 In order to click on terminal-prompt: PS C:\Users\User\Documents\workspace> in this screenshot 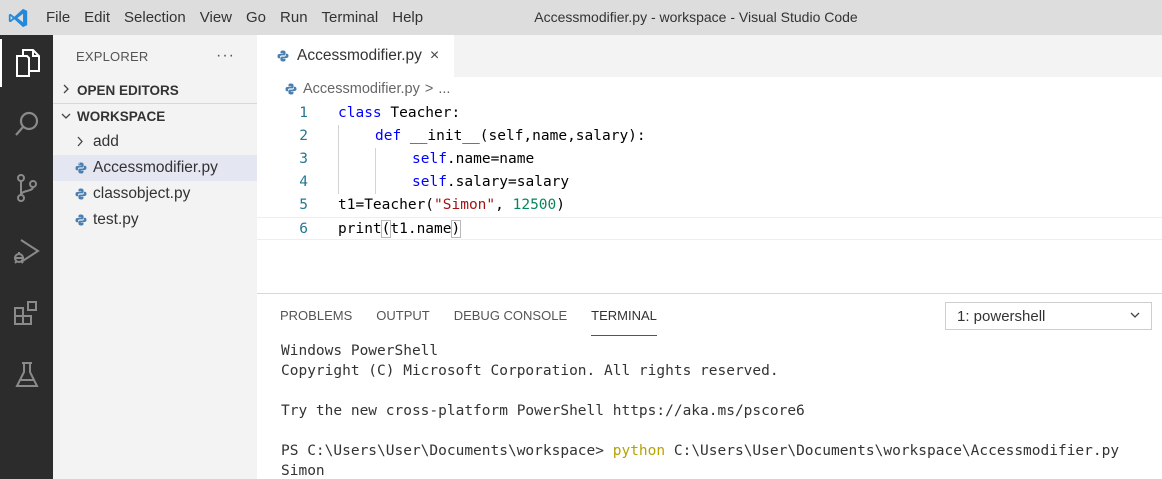, I will do `click(447, 451)`.